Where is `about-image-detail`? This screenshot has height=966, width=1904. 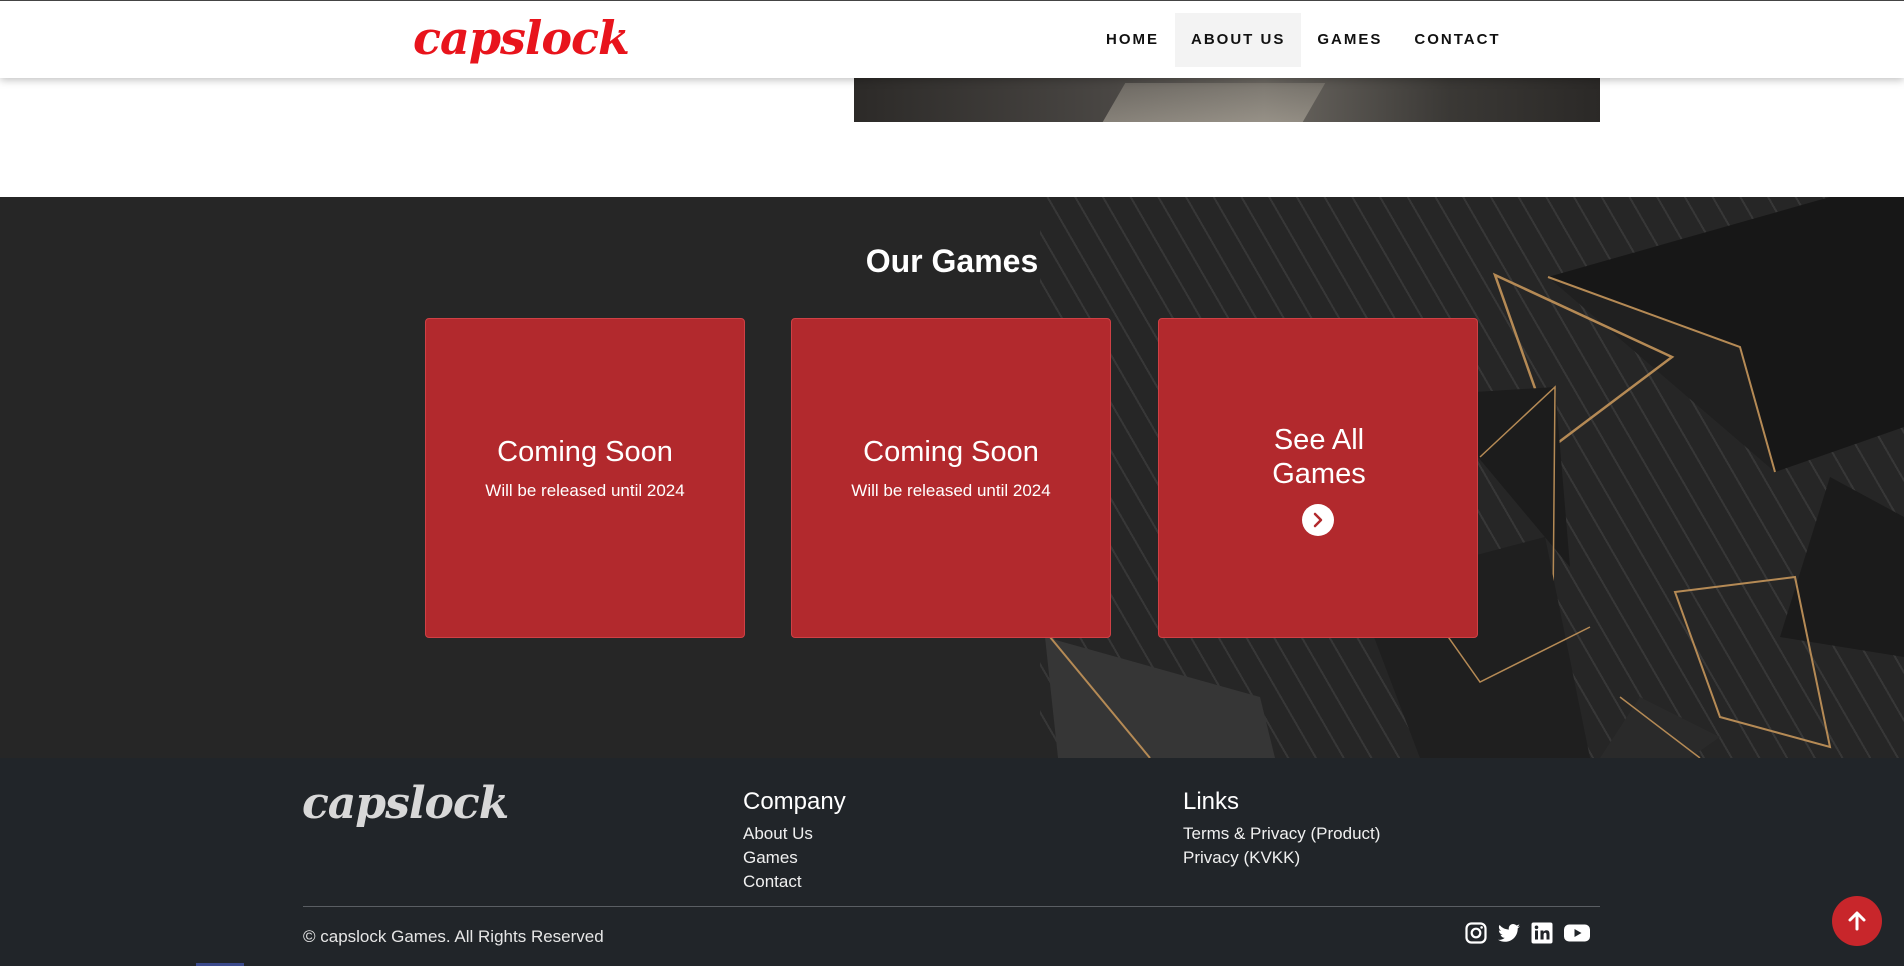
about-image-detail is located at coordinates (1214, 102).